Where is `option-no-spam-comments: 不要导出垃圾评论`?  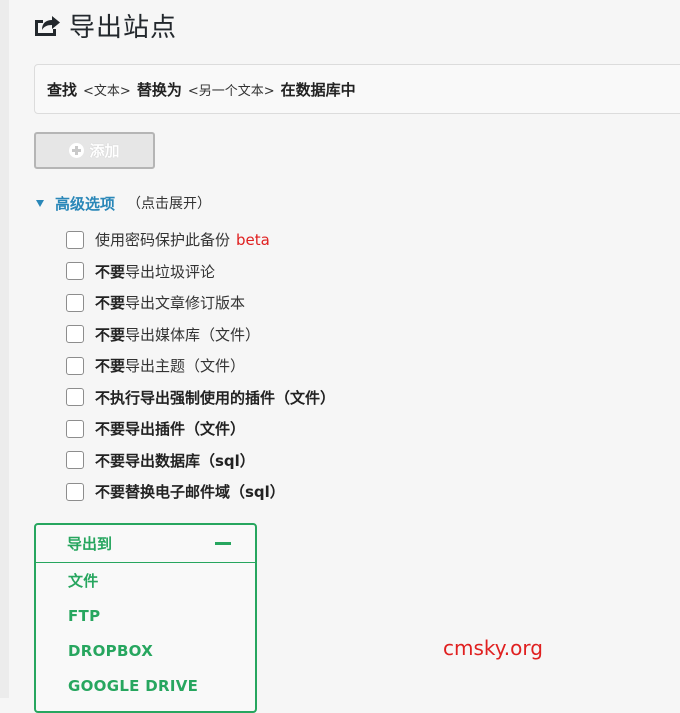
option-no-spam-comments: 不要导出垃圾评论 is located at coordinates (200, 272).